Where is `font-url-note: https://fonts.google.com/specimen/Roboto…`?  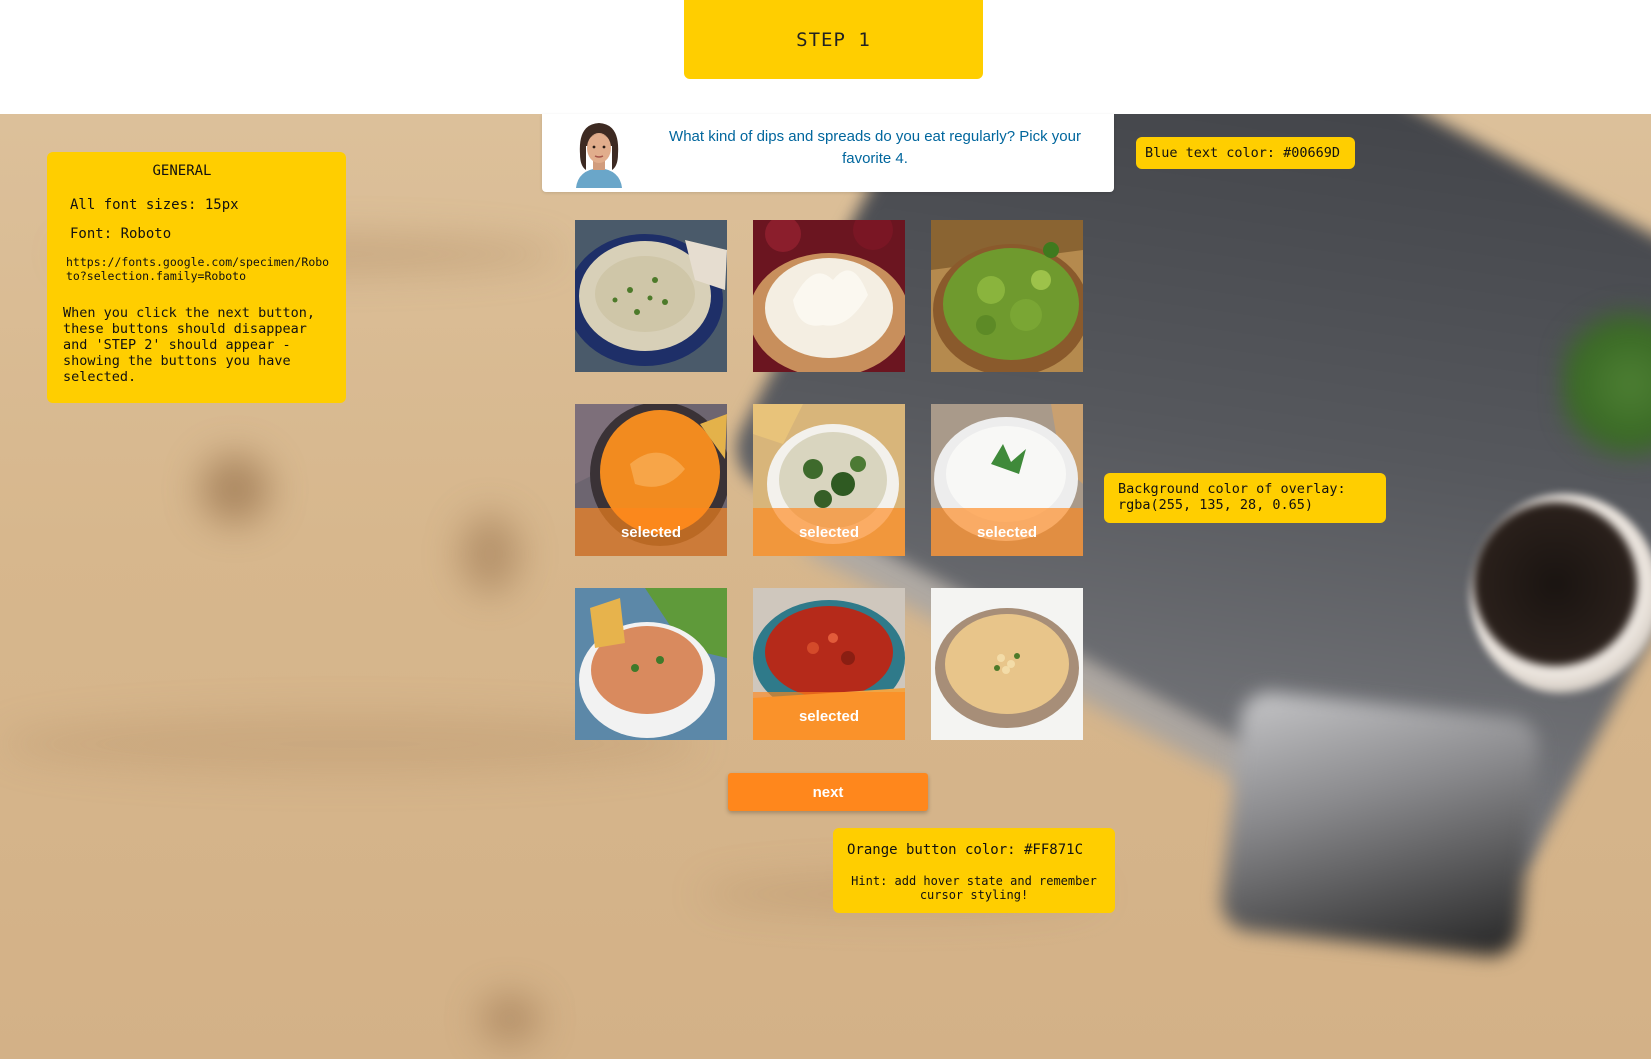
font-url-note: https://fonts.google.com/specimen/Roboto… is located at coordinates (198, 269).